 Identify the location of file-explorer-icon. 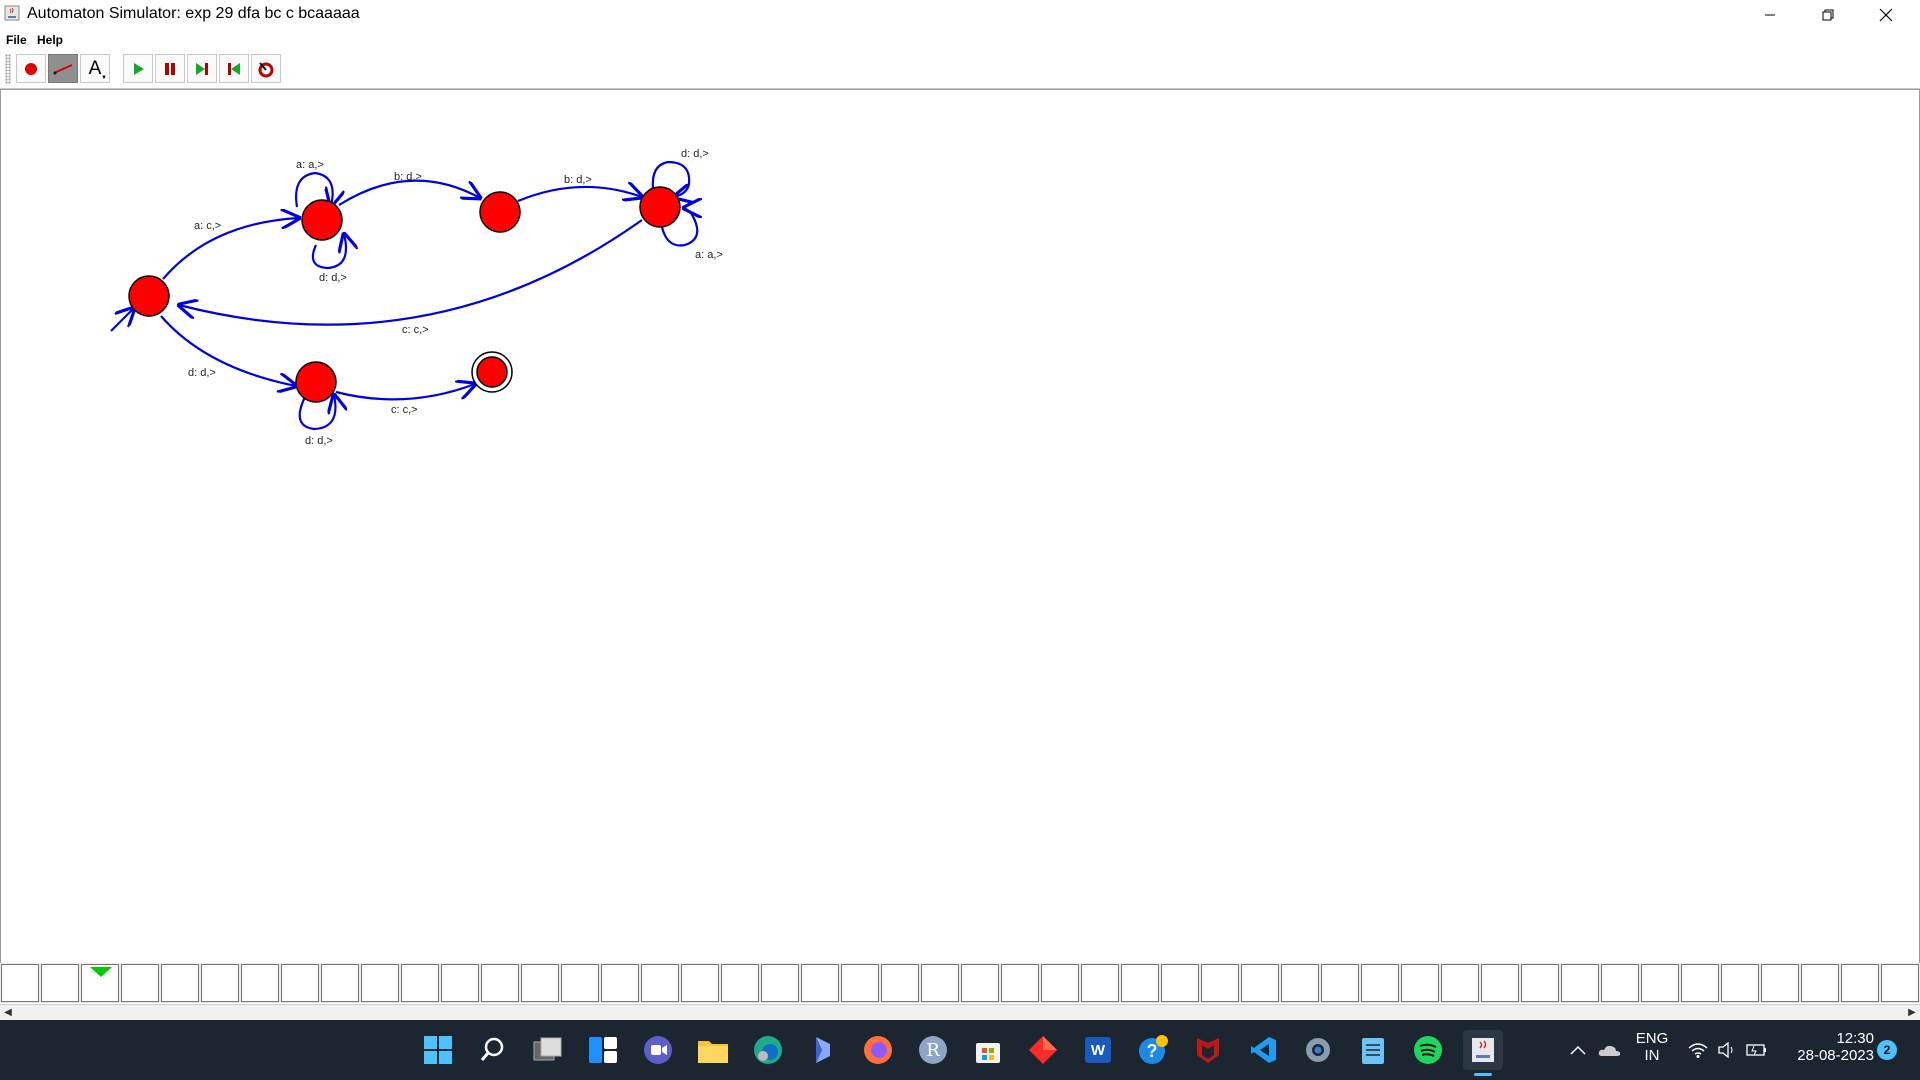
(713, 1050).